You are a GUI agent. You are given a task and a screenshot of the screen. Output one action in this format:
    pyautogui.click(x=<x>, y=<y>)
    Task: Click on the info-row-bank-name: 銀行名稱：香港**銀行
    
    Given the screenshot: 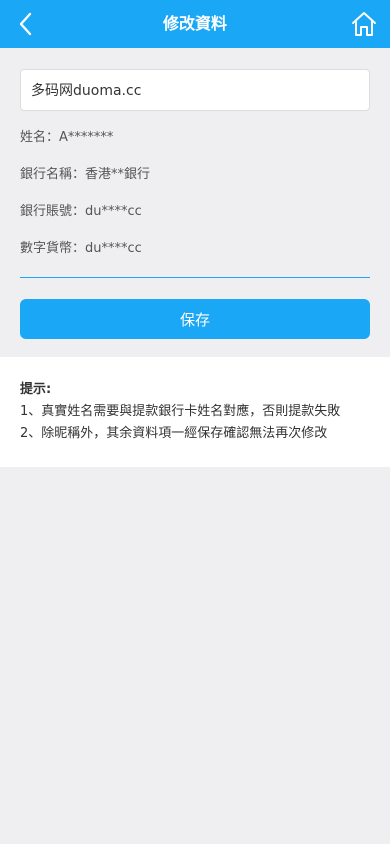 What is the action you would take?
    pyautogui.click(x=195, y=182)
    